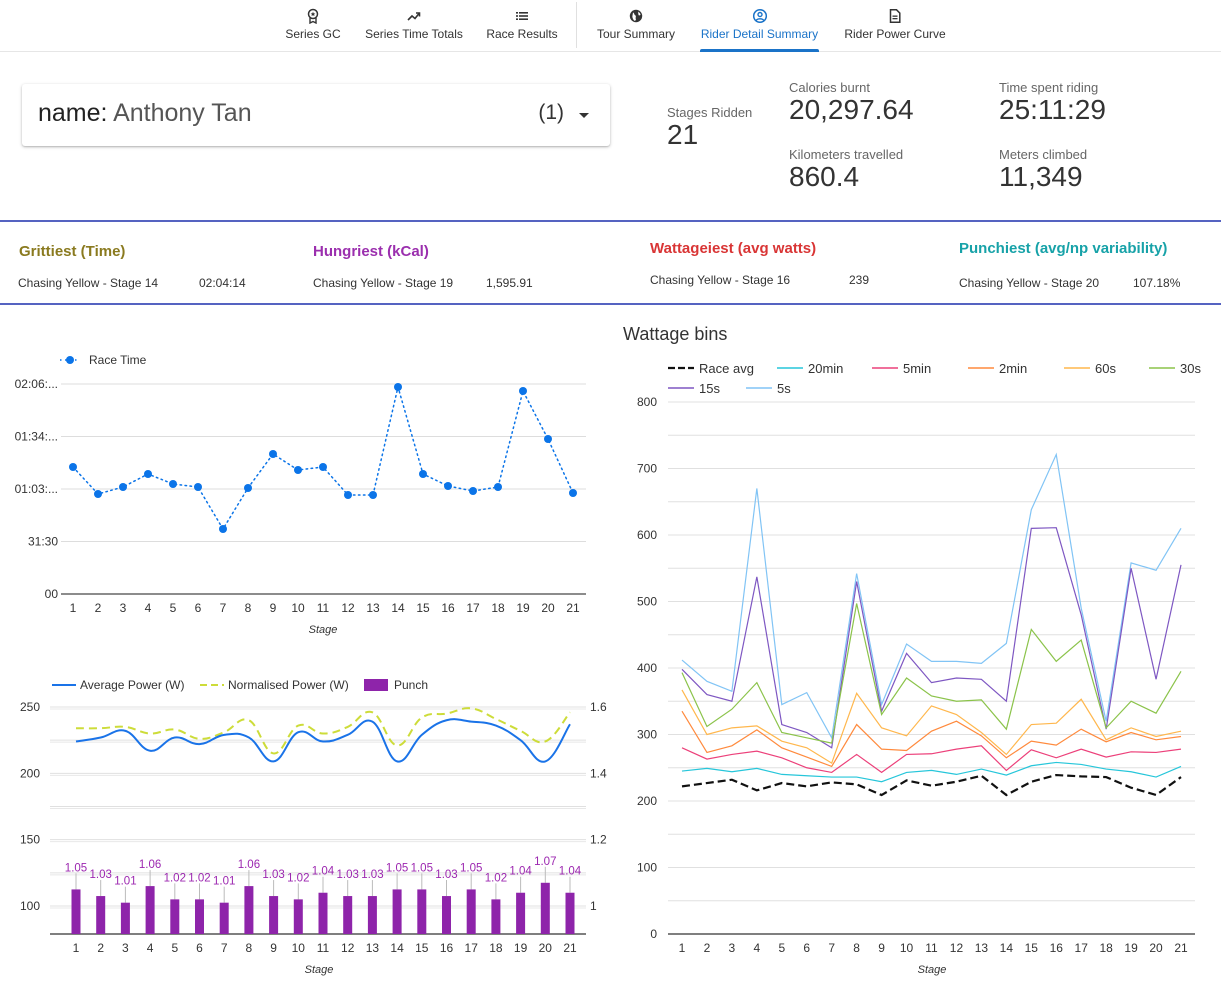 The height and width of the screenshot is (1000, 1221). What do you see at coordinates (371, 251) in the screenshot?
I see `superlative-title: Hungriest (kCal)` at bounding box center [371, 251].